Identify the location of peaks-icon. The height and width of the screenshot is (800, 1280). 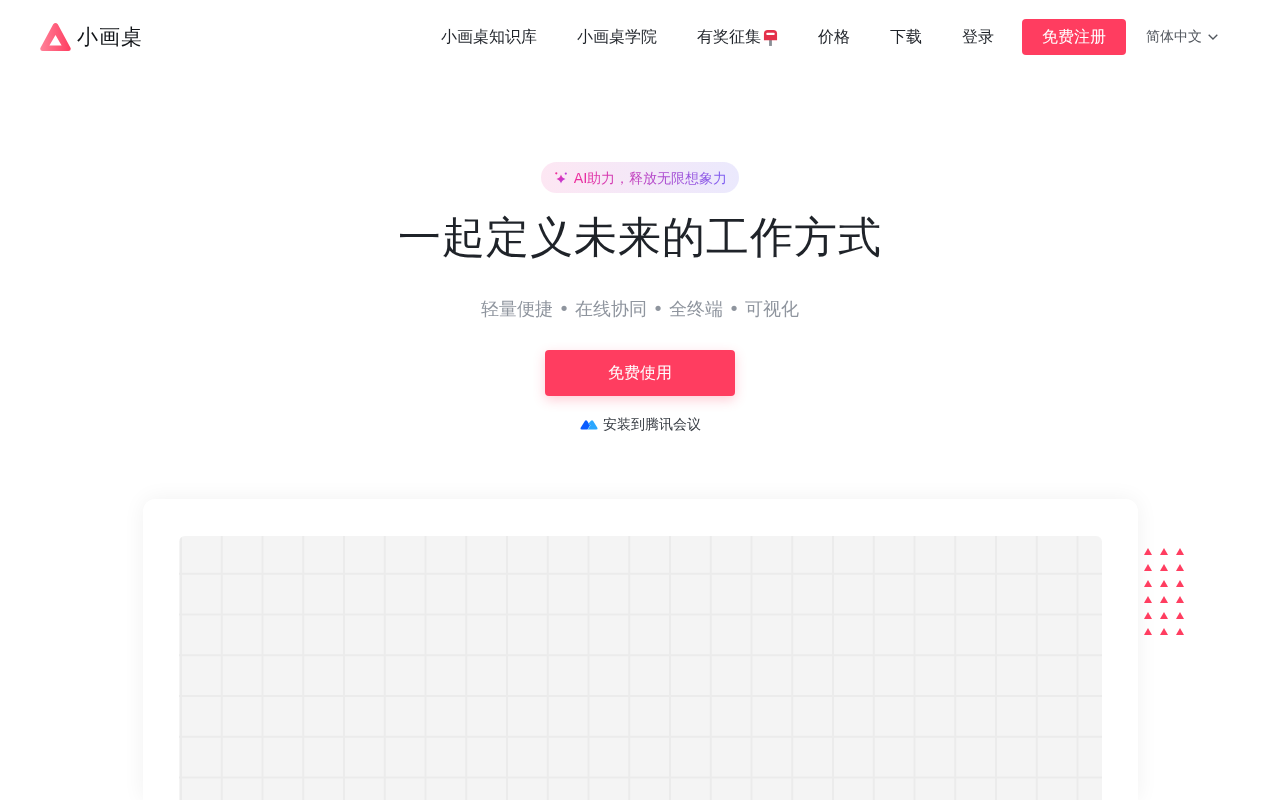
(588, 424).